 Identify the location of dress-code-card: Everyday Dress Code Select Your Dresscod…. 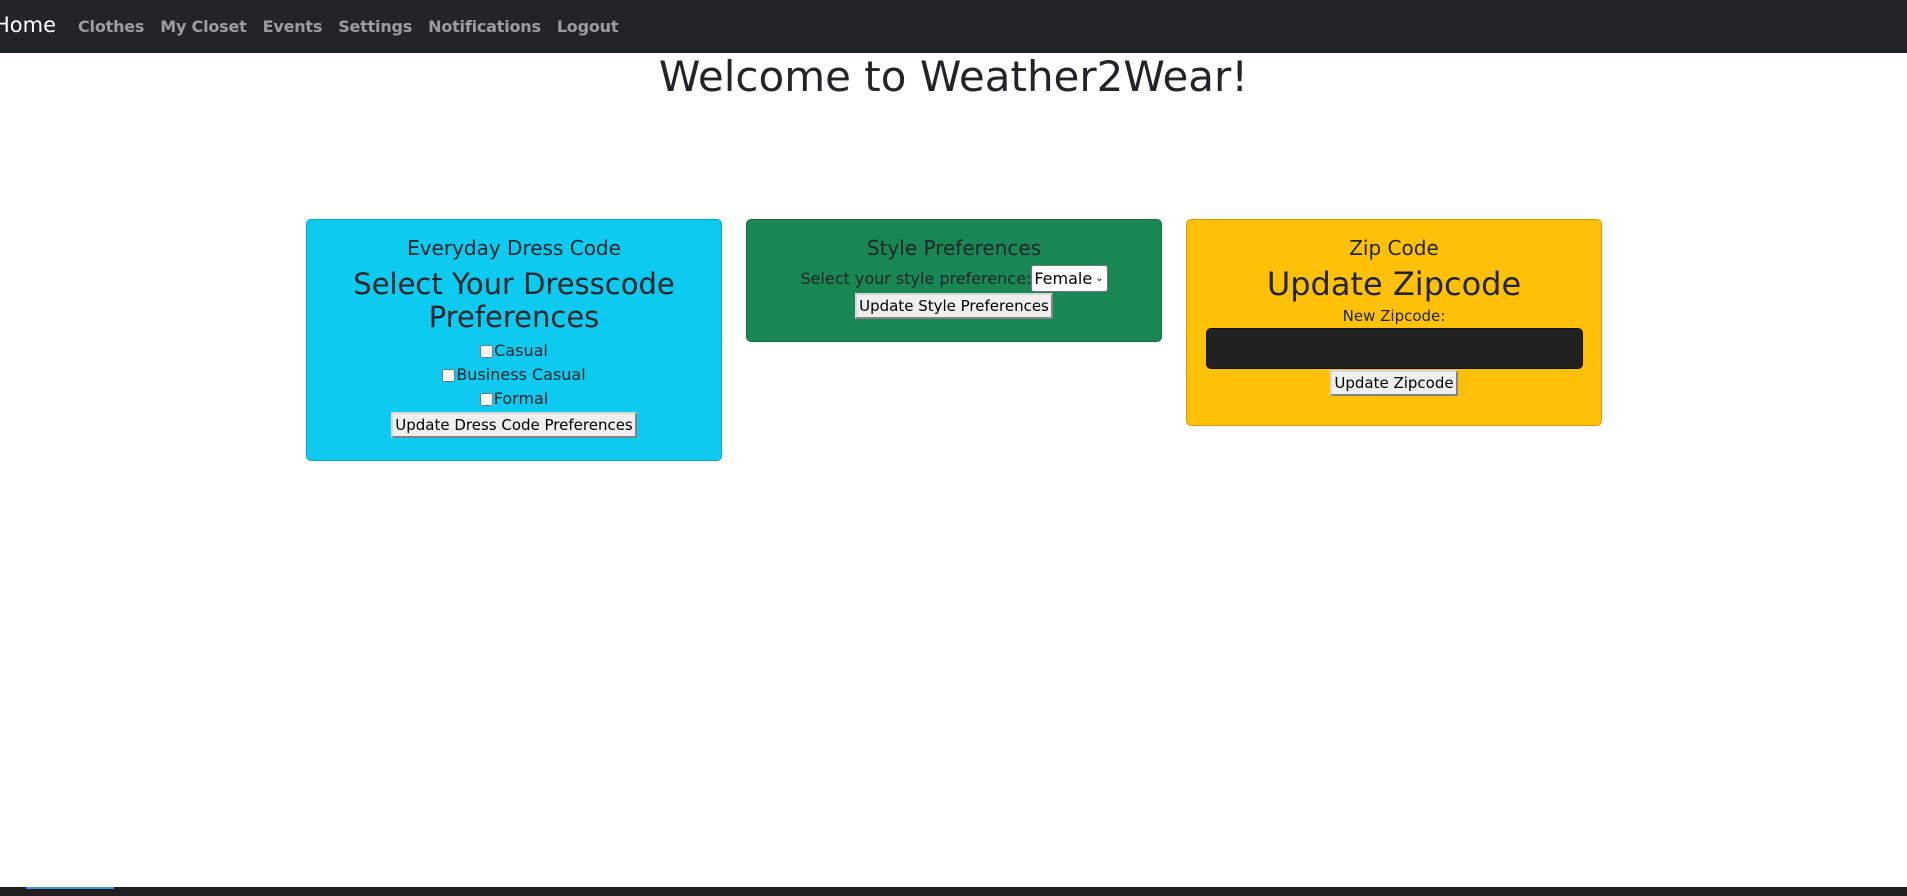
(514, 340).